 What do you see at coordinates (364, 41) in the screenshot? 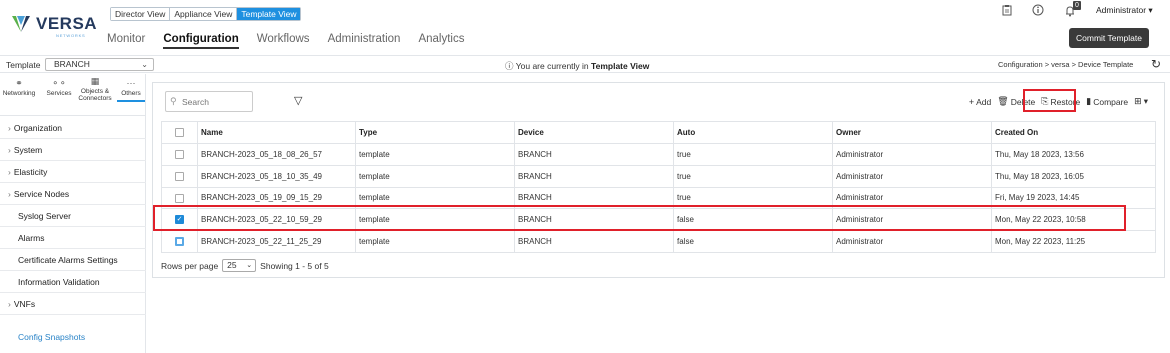
I see `nav-administration: Administration` at bounding box center [364, 41].